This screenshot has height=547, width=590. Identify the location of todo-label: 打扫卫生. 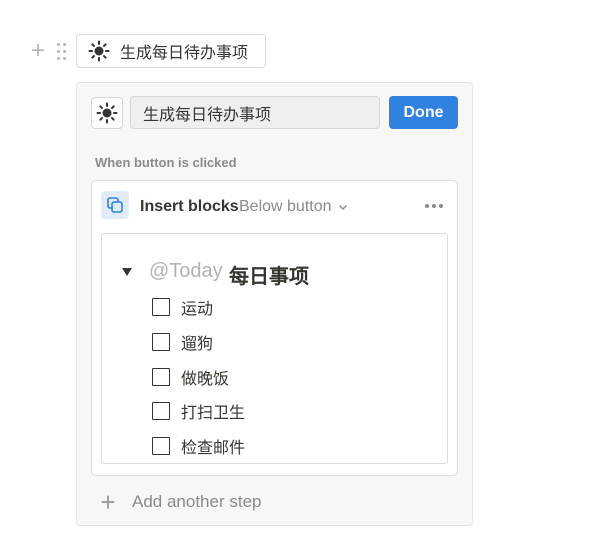
(213, 411).